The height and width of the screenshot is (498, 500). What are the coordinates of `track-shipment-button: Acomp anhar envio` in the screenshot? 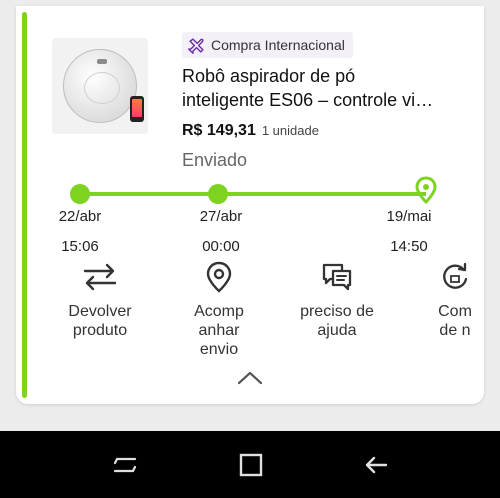 It's located at (219, 307).